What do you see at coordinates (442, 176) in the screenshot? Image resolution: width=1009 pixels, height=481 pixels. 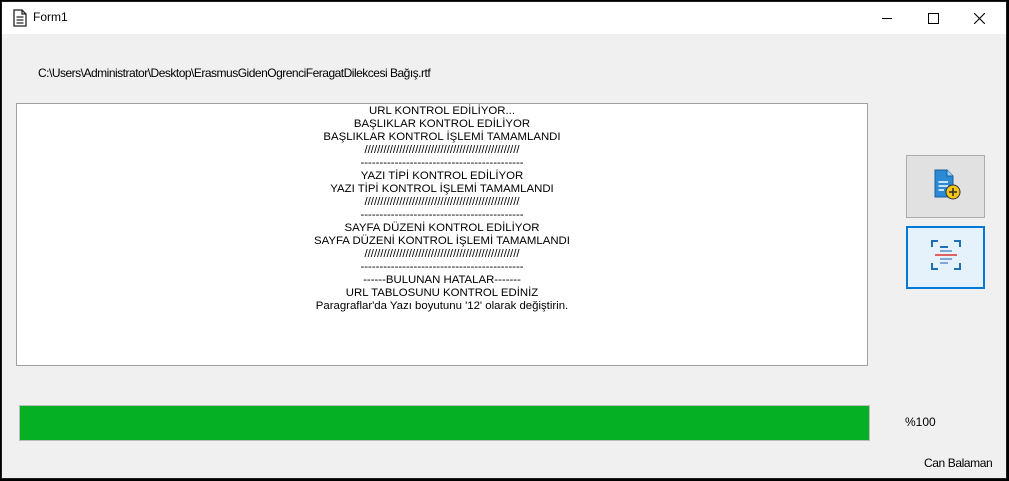 I see `log-line: YAZI TİPİ KONTROL EDİLİYOR` at bounding box center [442, 176].